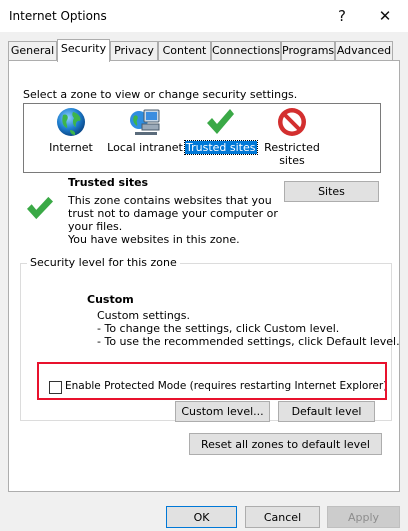 The width and height of the screenshot is (408, 531). I want to click on apply-button: Apply, so click(363, 517).